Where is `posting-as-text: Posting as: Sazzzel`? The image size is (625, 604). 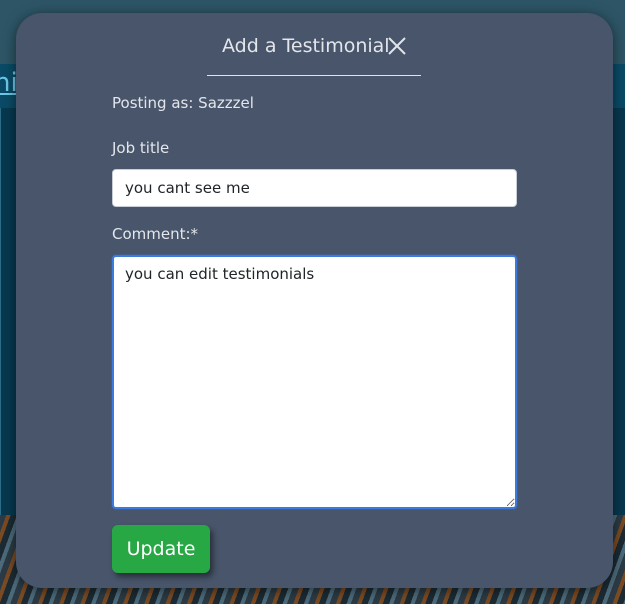
posting-as-text: Posting as: Sazzzel is located at coordinates (183, 103).